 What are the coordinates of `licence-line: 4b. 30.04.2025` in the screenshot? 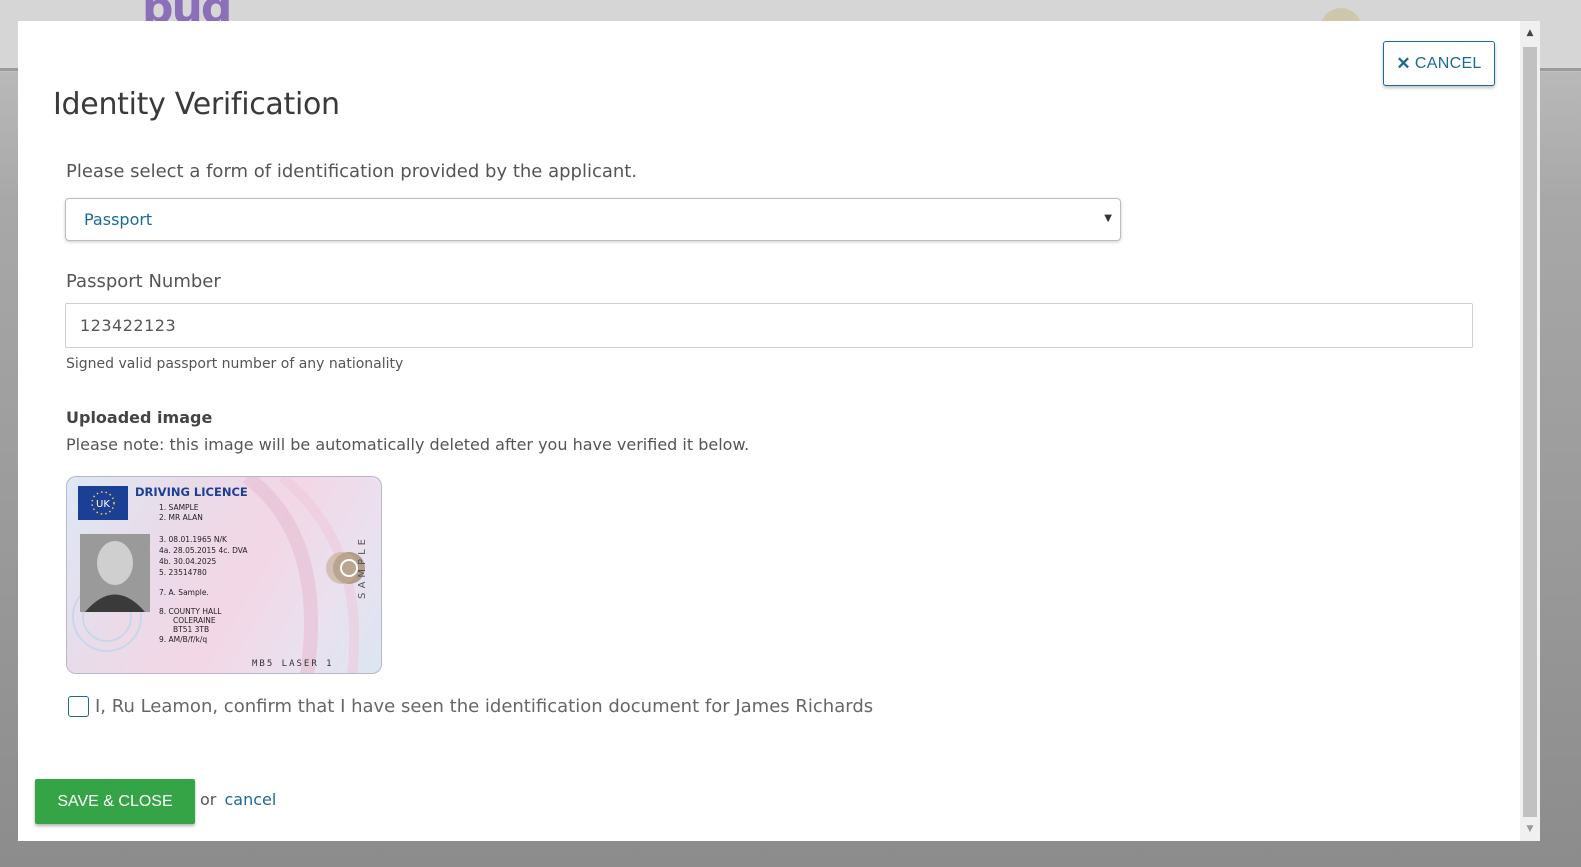 It's located at (187, 561).